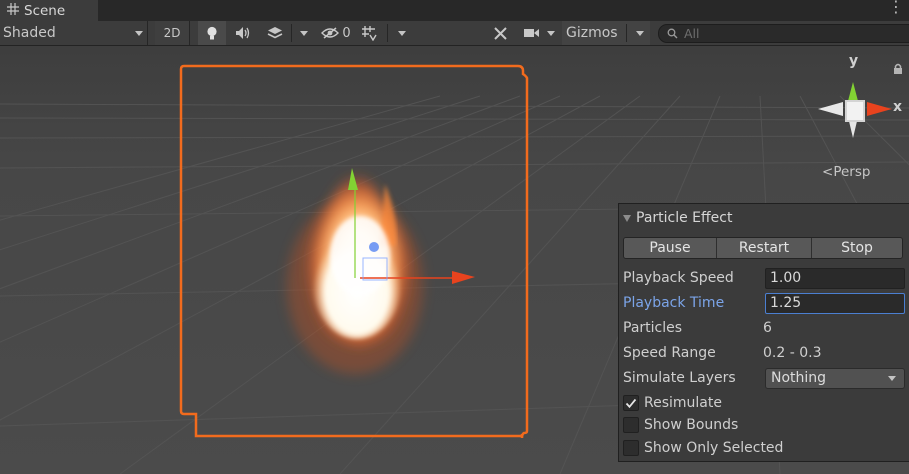 The height and width of the screenshot is (474, 909). Describe the element at coordinates (74, 33) in the screenshot. I see `shading-mode-dropdown: Shaded` at that location.